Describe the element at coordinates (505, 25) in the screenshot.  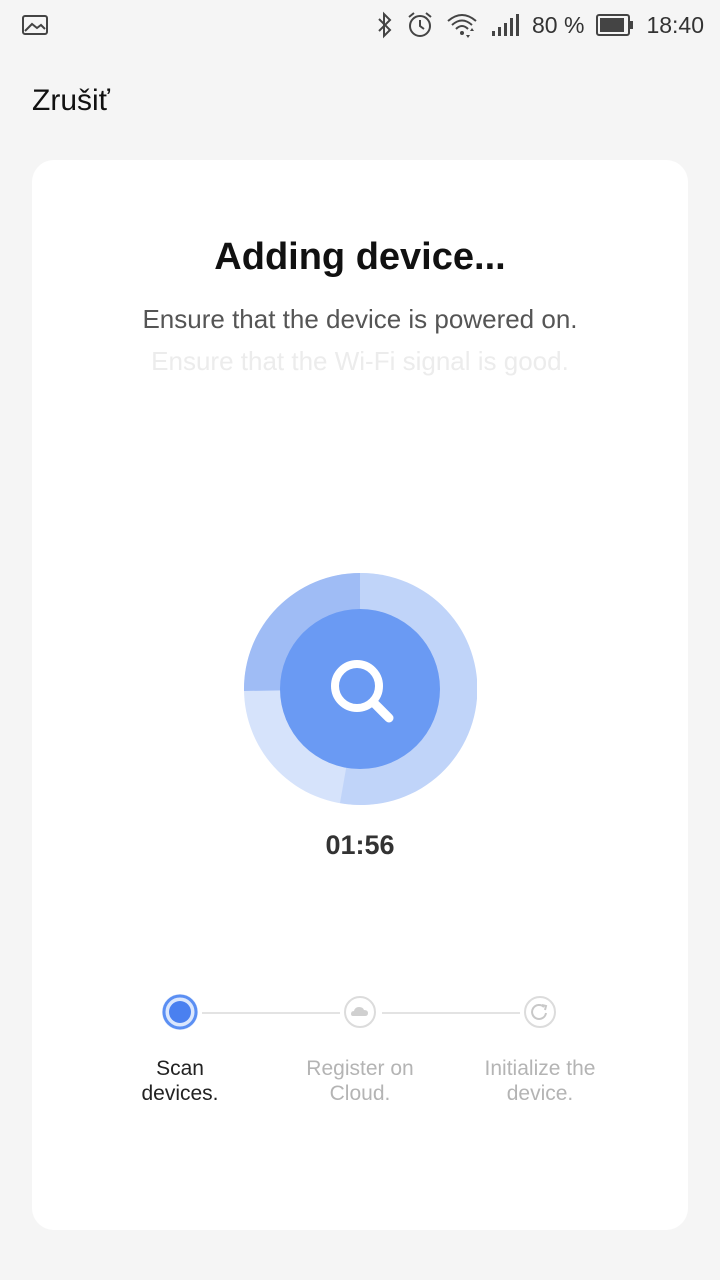
I see `signal-icon` at that location.